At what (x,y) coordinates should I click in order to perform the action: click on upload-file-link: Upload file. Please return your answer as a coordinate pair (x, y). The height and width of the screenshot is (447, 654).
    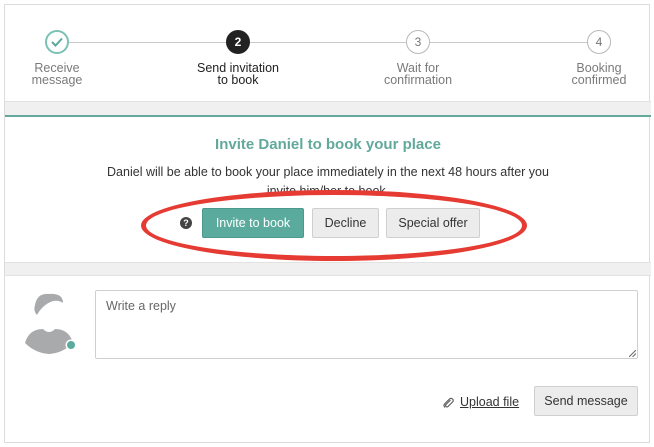
    Looking at the image, I should click on (480, 402).